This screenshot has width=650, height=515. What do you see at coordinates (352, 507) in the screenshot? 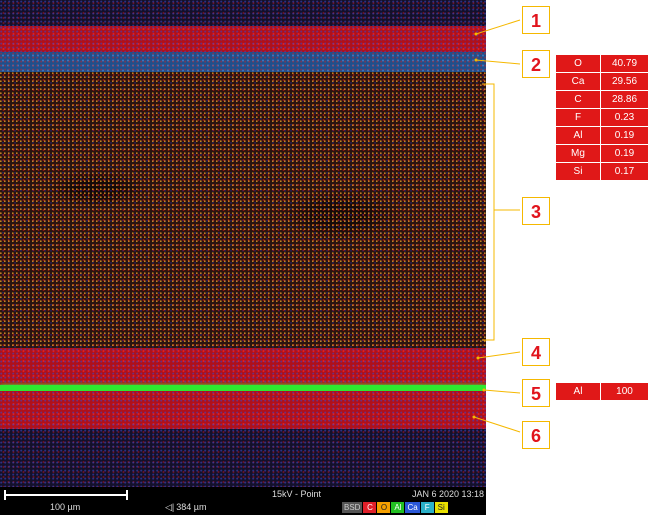
I see `channel-chip-bsd: BSD` at bounding box center [352, 507].